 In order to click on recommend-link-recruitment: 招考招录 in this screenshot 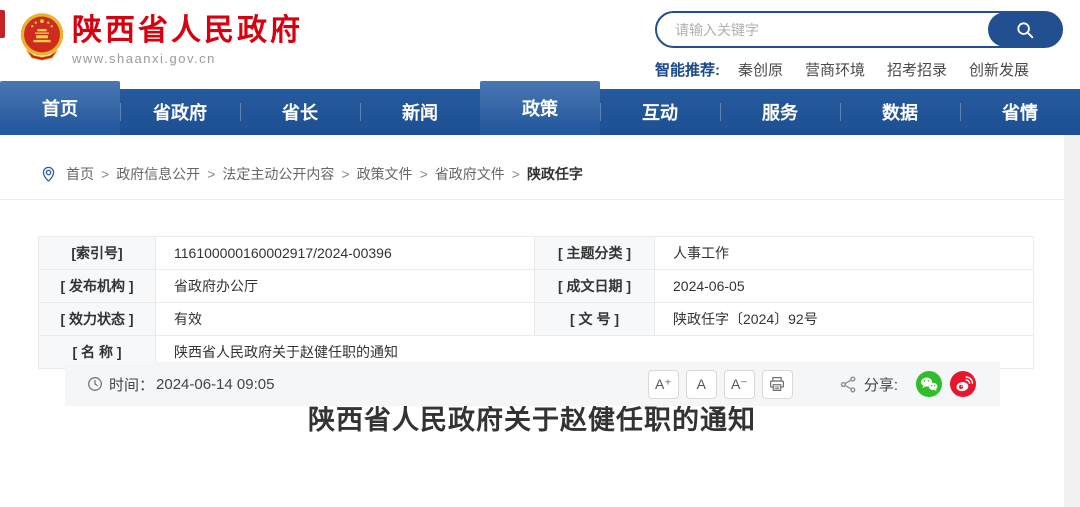, I will do `click(917, 69)`.